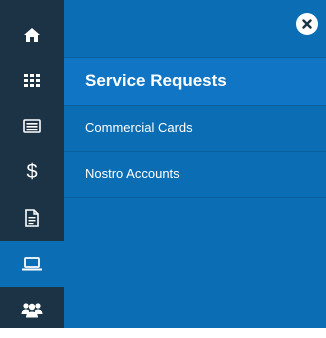  I want to click on laptop-icon, so click(32, 264).